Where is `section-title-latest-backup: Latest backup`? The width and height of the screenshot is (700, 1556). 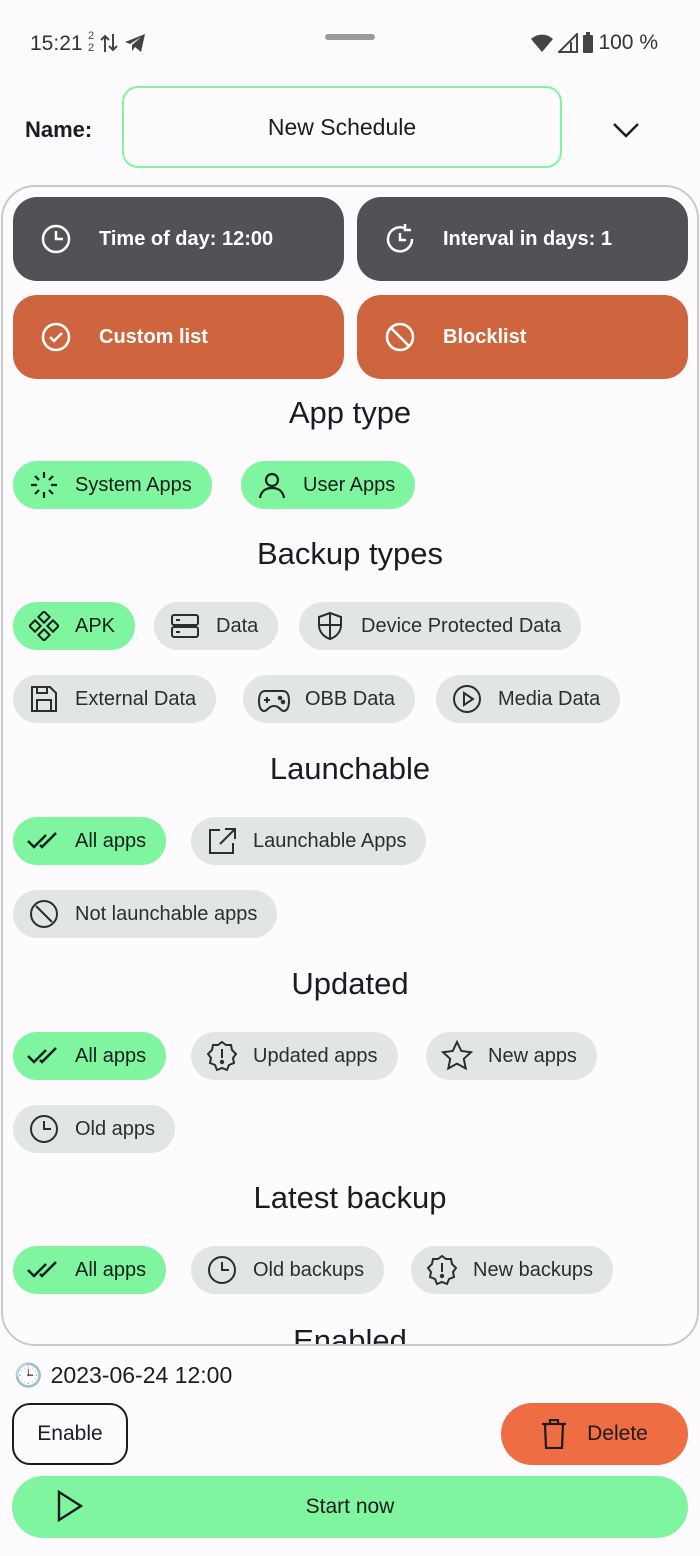
section-title-latest-backup: Latest backup is located at coordinates (350, 1197).